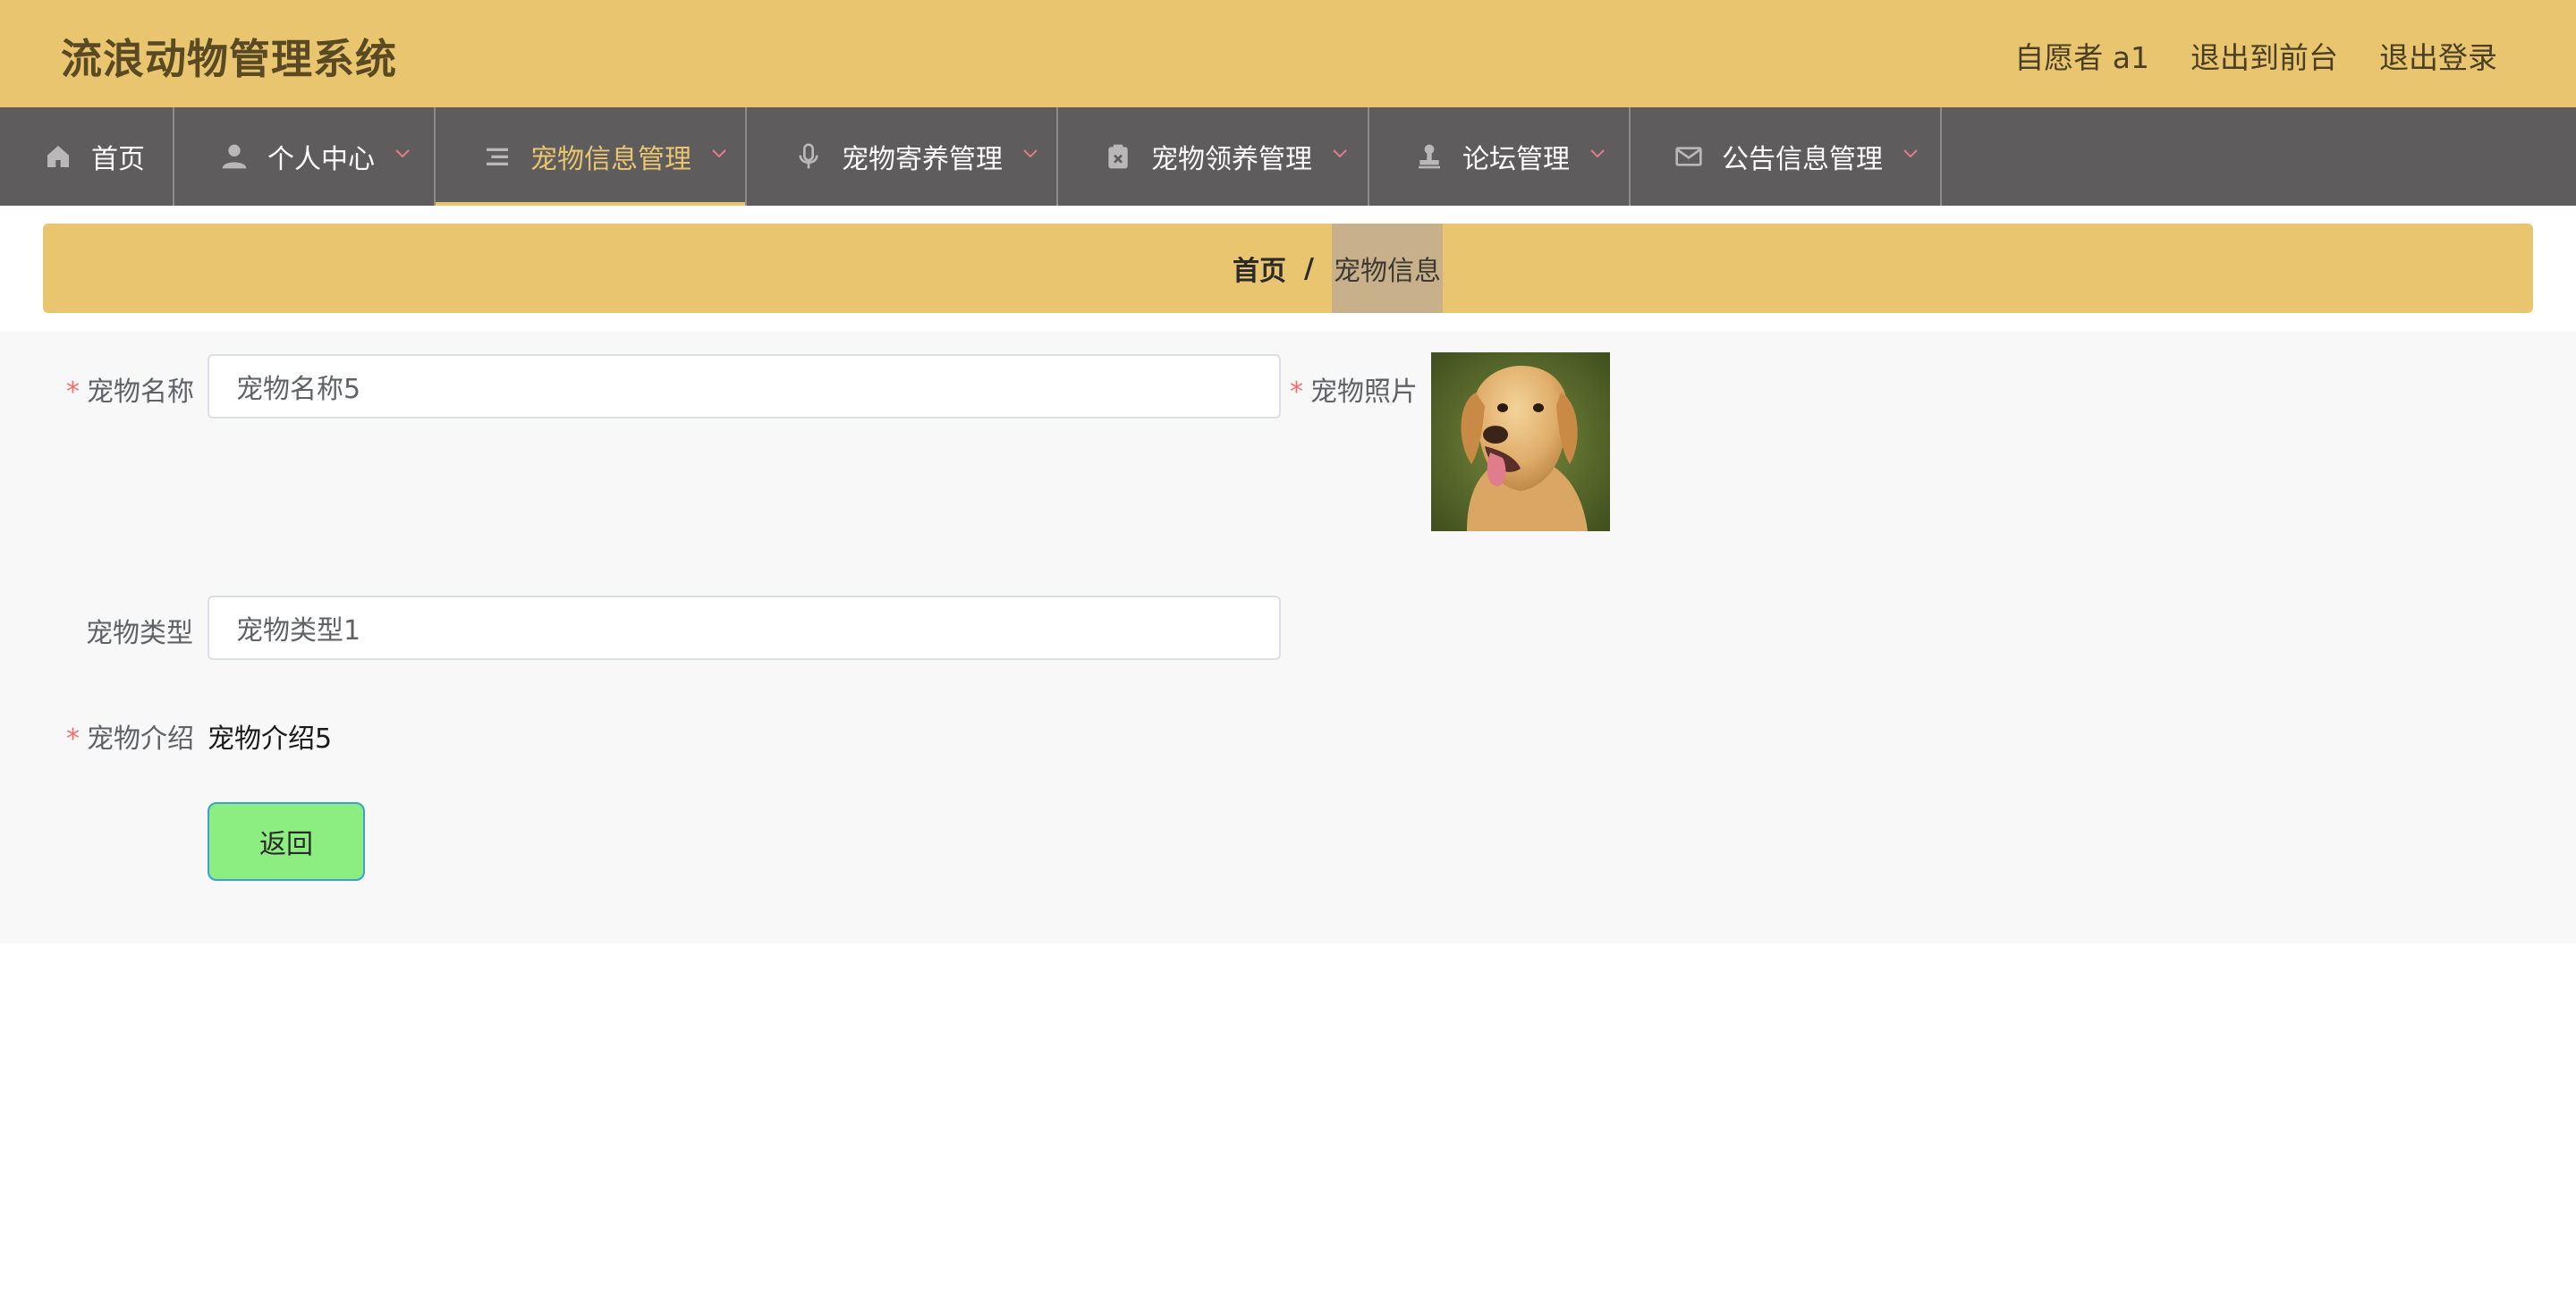 This screenshot has width=2576, height=1311. Describe the element at coordinates (321, 159) in the screenshot. I see `nav-label: 个人中心` at that location.